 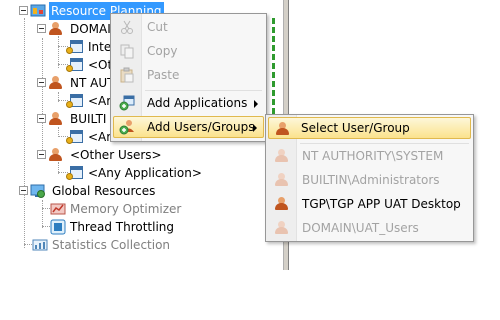 I want to click on tree-node-label: BUILTI, so click(x=88, y=119).